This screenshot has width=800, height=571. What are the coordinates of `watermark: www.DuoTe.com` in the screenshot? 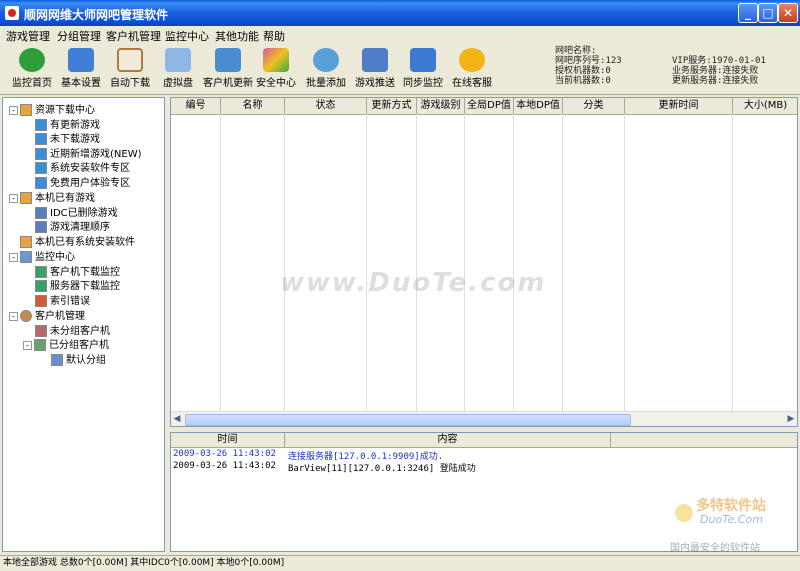 It's located at (413, 283).